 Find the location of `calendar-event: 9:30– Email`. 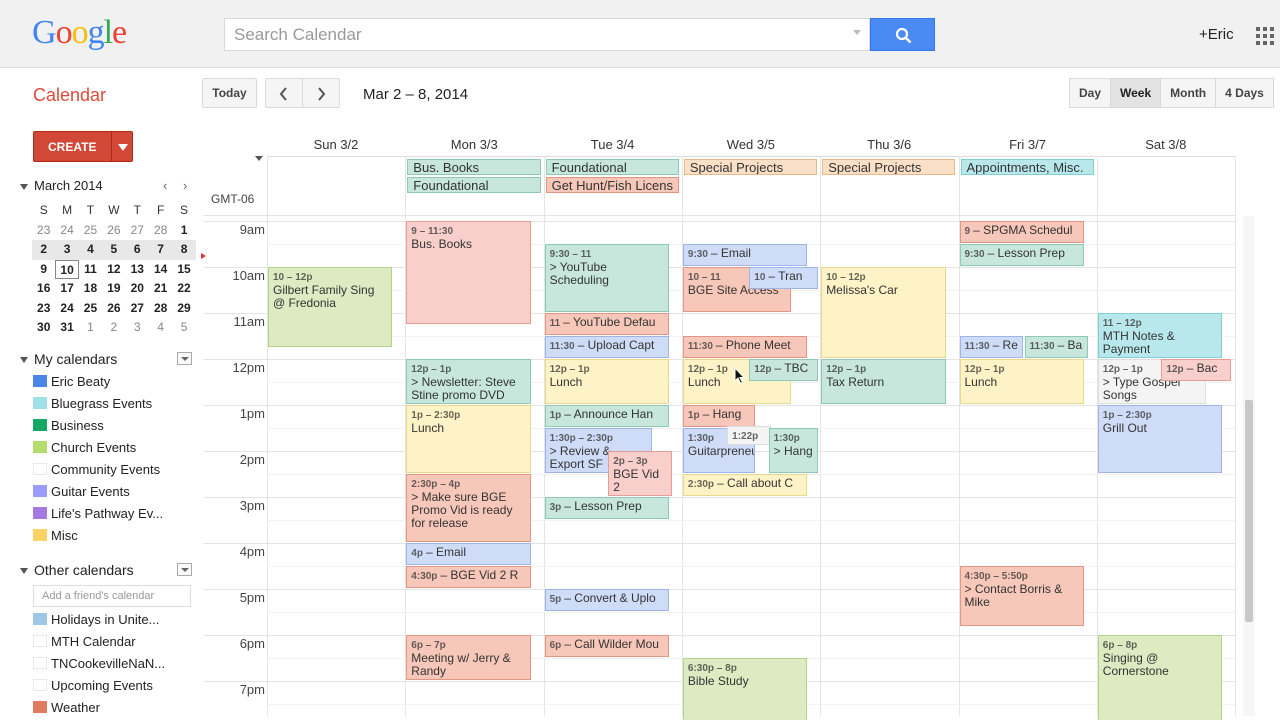

calendar-event: 9:30– Email is located at coordinates (745, 255).